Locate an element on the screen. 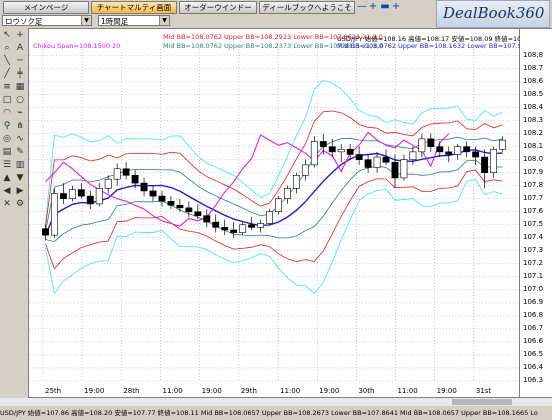  chart-scrollbar is located at coordinates (276, 402).